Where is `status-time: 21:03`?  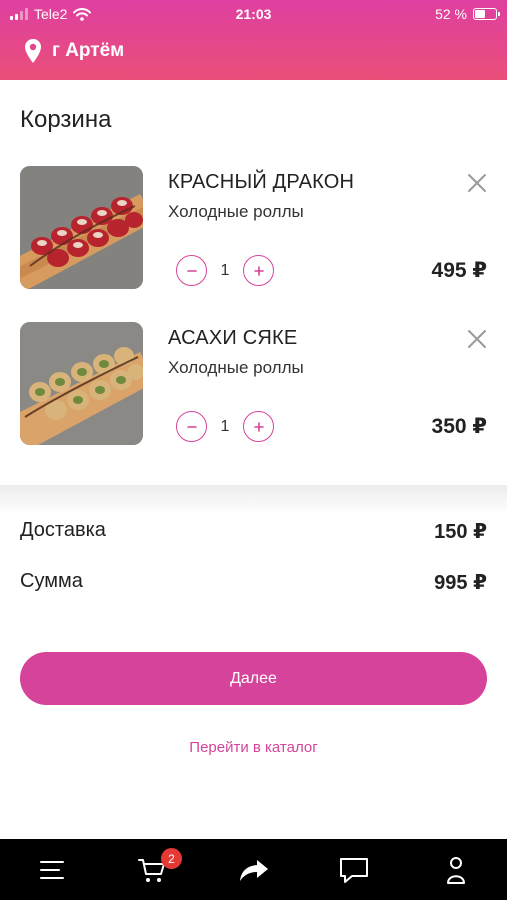
status-time: 21:03 is located at coordinates (253, 14).